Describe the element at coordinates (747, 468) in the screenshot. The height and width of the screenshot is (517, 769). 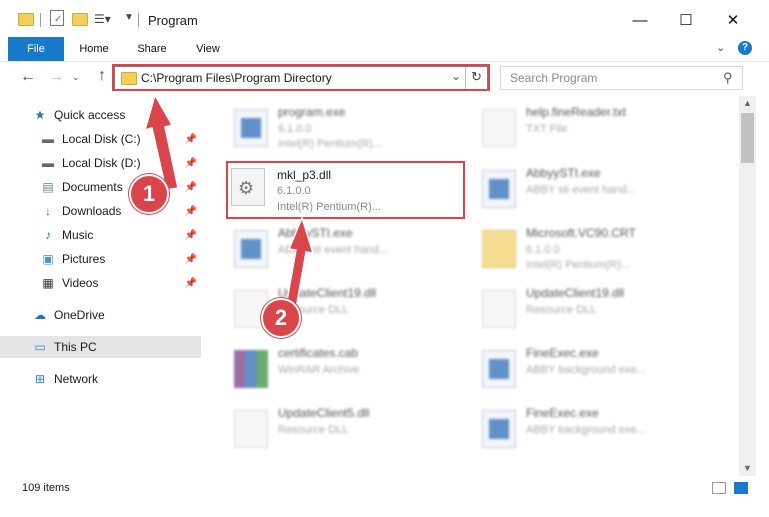
I see `scroll-down-icon: ▼` at that location.